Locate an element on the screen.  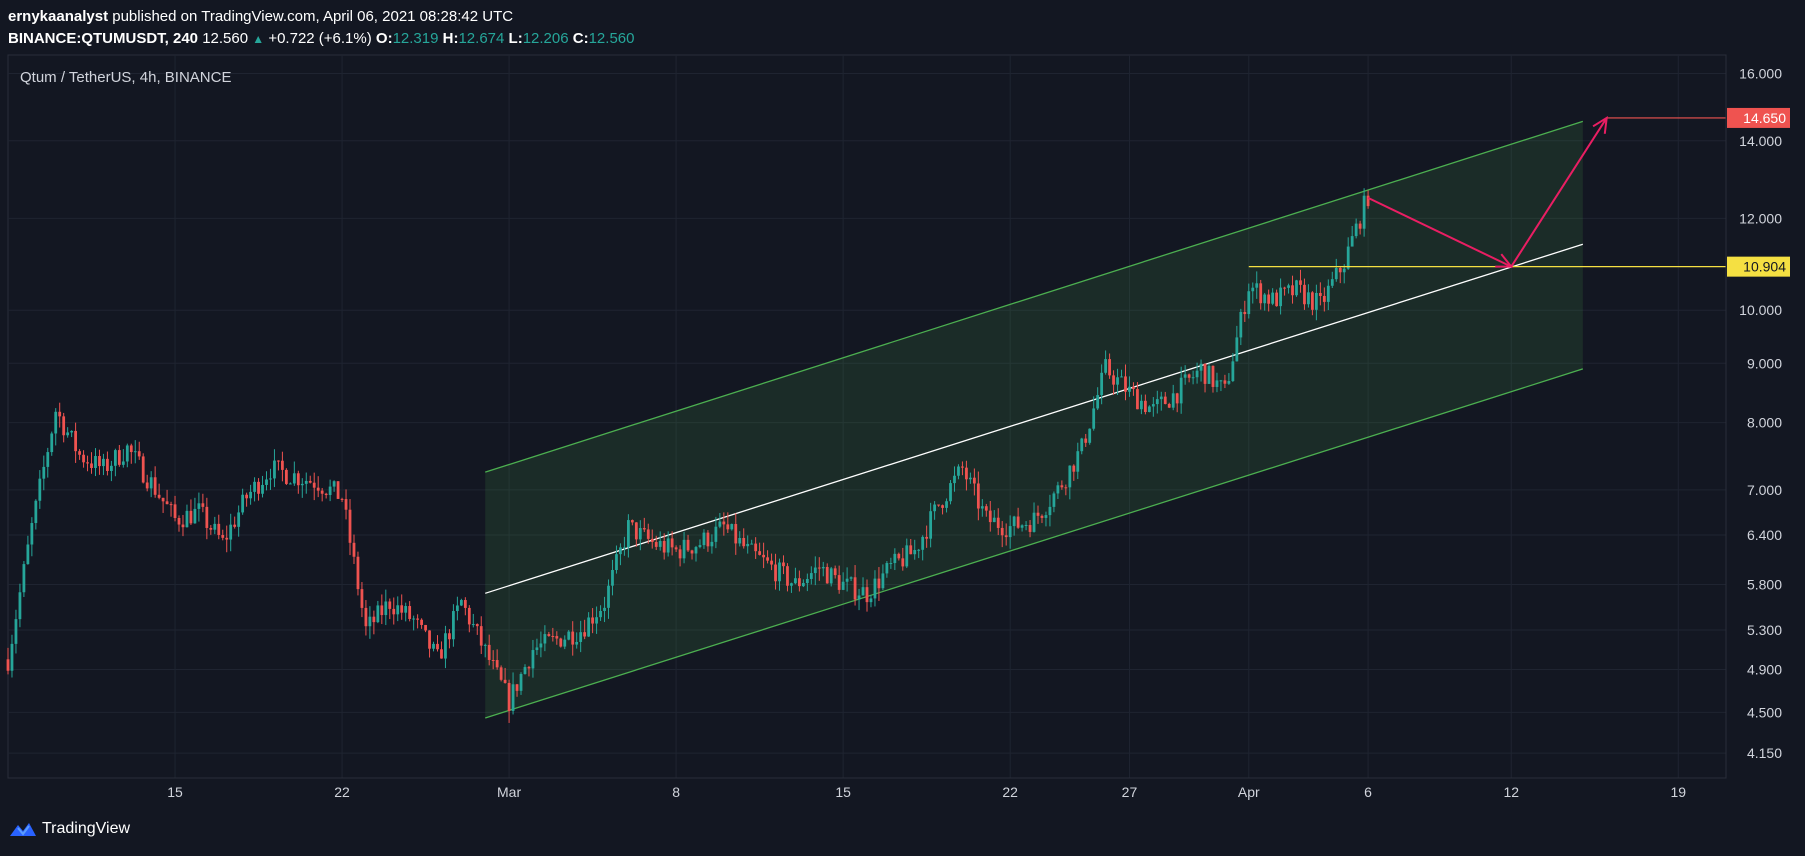
price-tick-label: 14.000 is located at coordinates (1760, 141).